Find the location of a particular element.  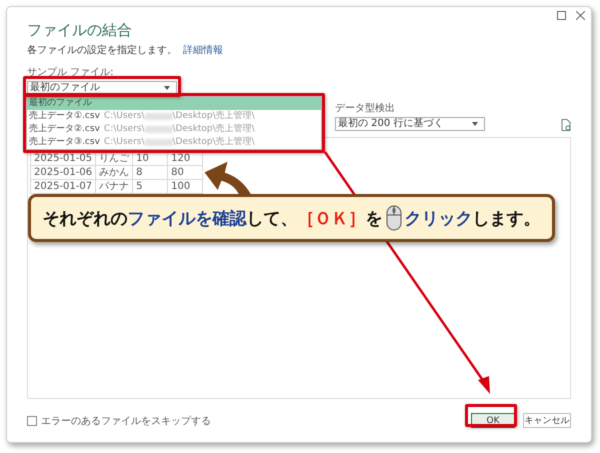

mouse-icon is located at coordinates (394, 218).